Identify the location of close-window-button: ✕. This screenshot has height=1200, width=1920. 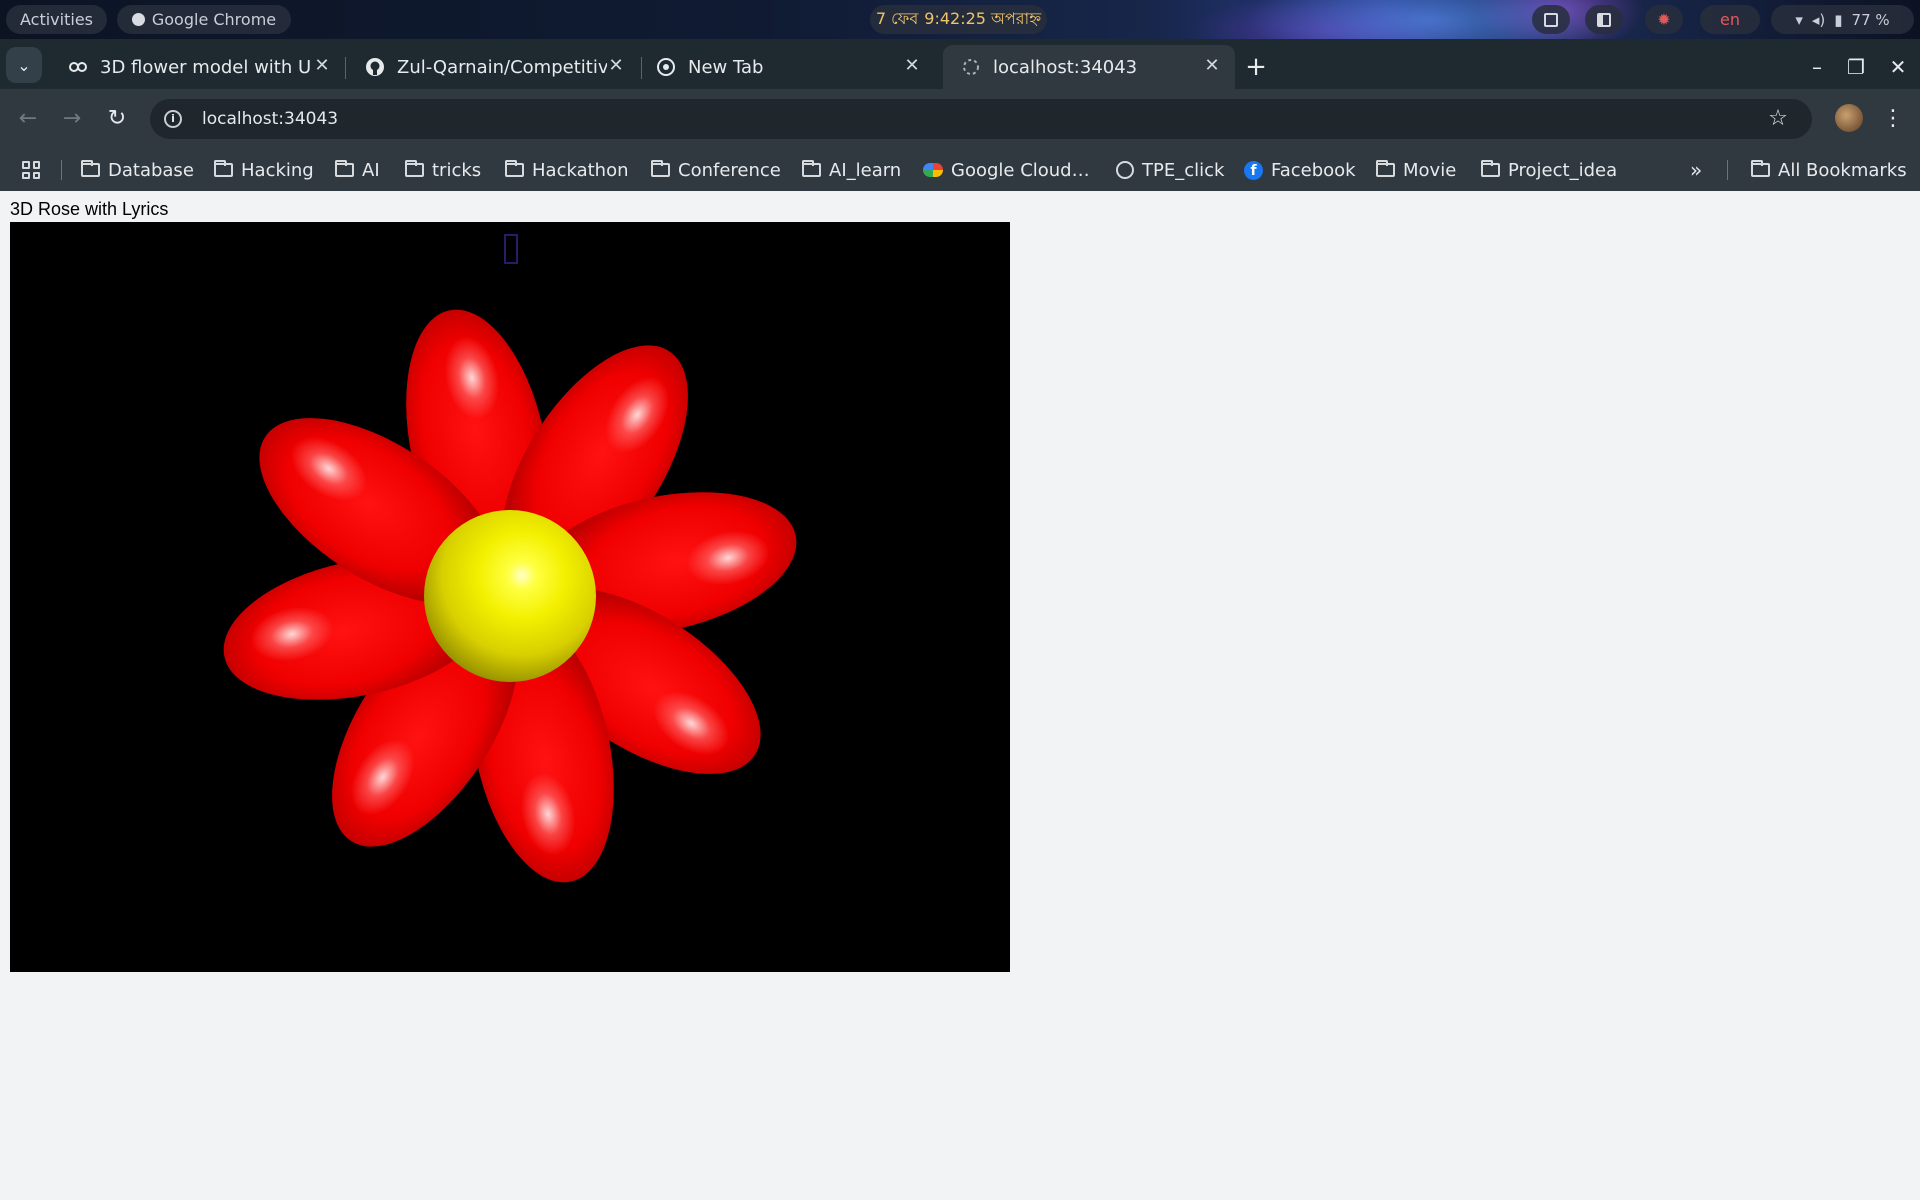
(1898, 67).